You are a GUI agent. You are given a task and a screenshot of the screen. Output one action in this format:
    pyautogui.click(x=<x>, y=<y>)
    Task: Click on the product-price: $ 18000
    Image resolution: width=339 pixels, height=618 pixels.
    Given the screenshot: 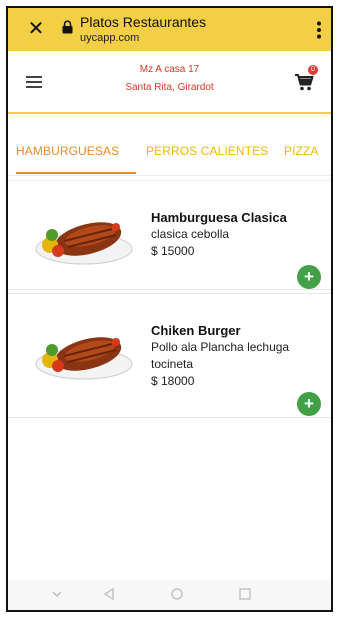 What is the action you would take?
    pyautogui.click(x=173, y=381)
    